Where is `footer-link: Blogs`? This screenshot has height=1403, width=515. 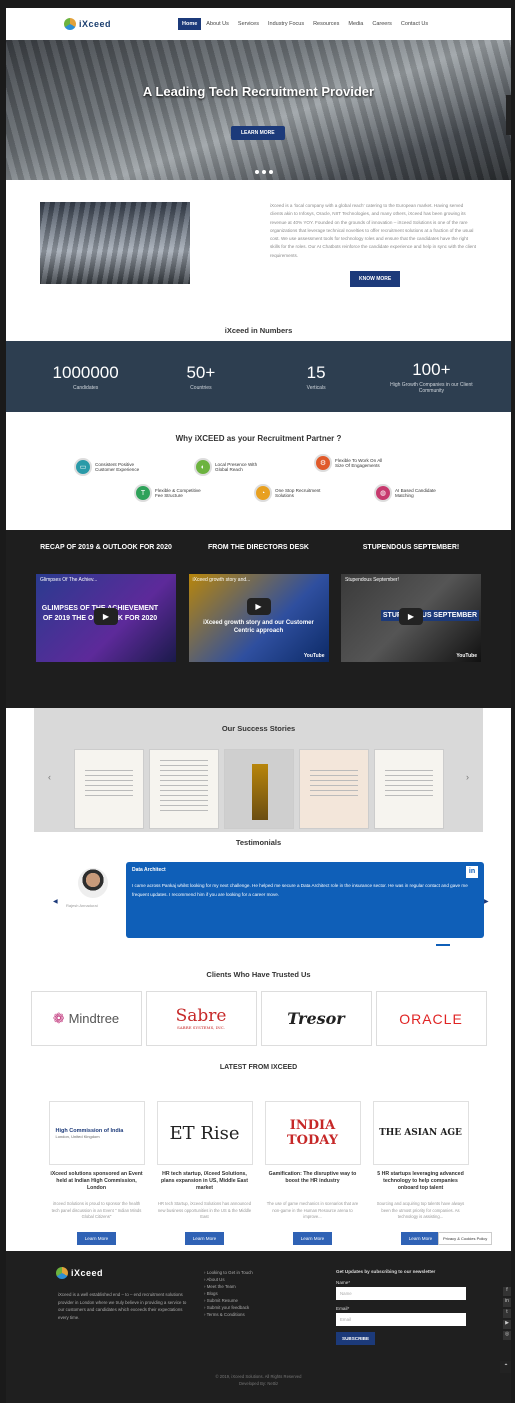
footer-link: Blogs is located at coordinates (228, 1293).